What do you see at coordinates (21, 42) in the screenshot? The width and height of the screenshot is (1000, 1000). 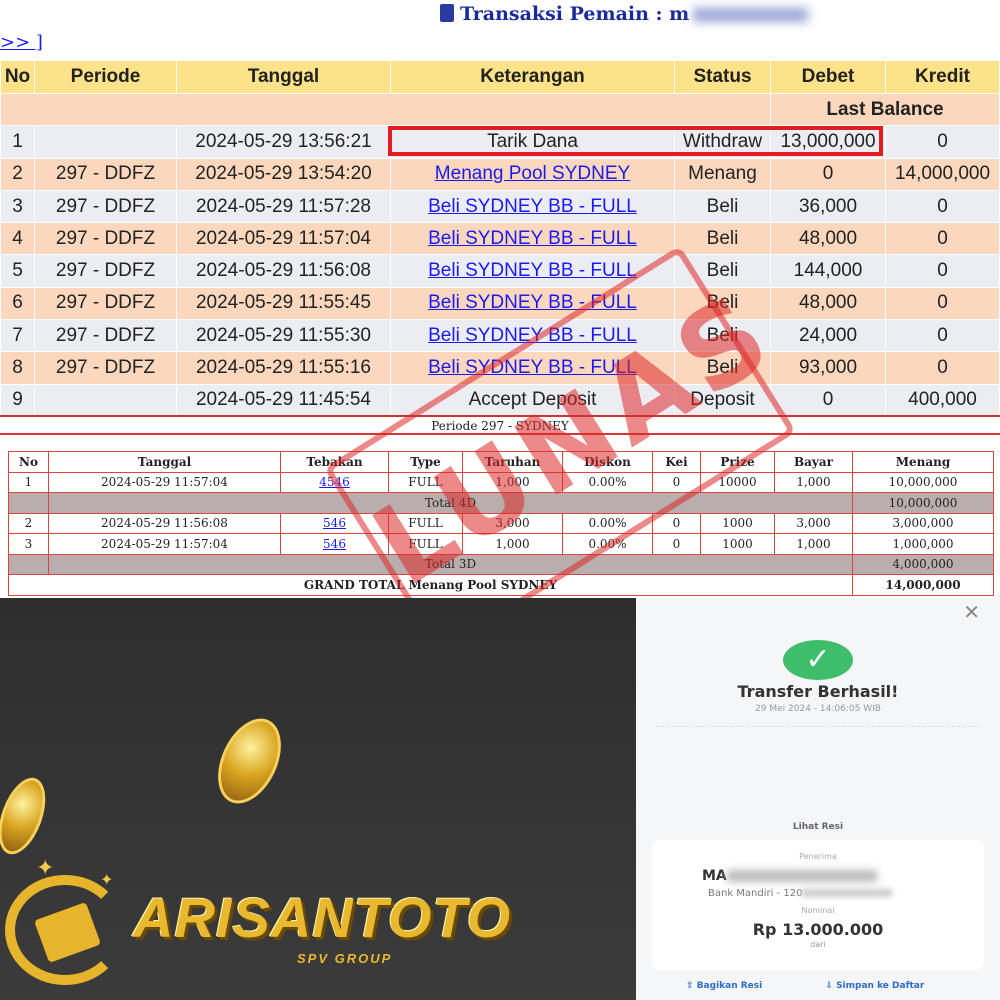 I see `next-page-link: >> ]` at bounding box center [21, 42].